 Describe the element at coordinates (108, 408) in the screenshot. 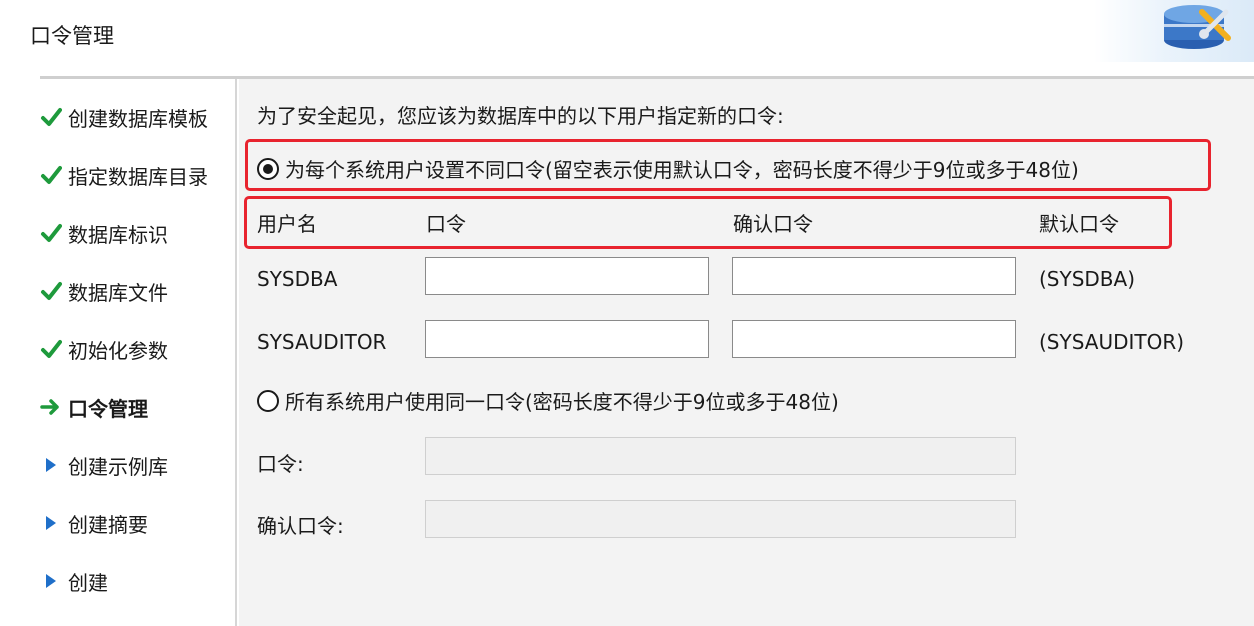

I see `step-label: 口令管理` at that location.